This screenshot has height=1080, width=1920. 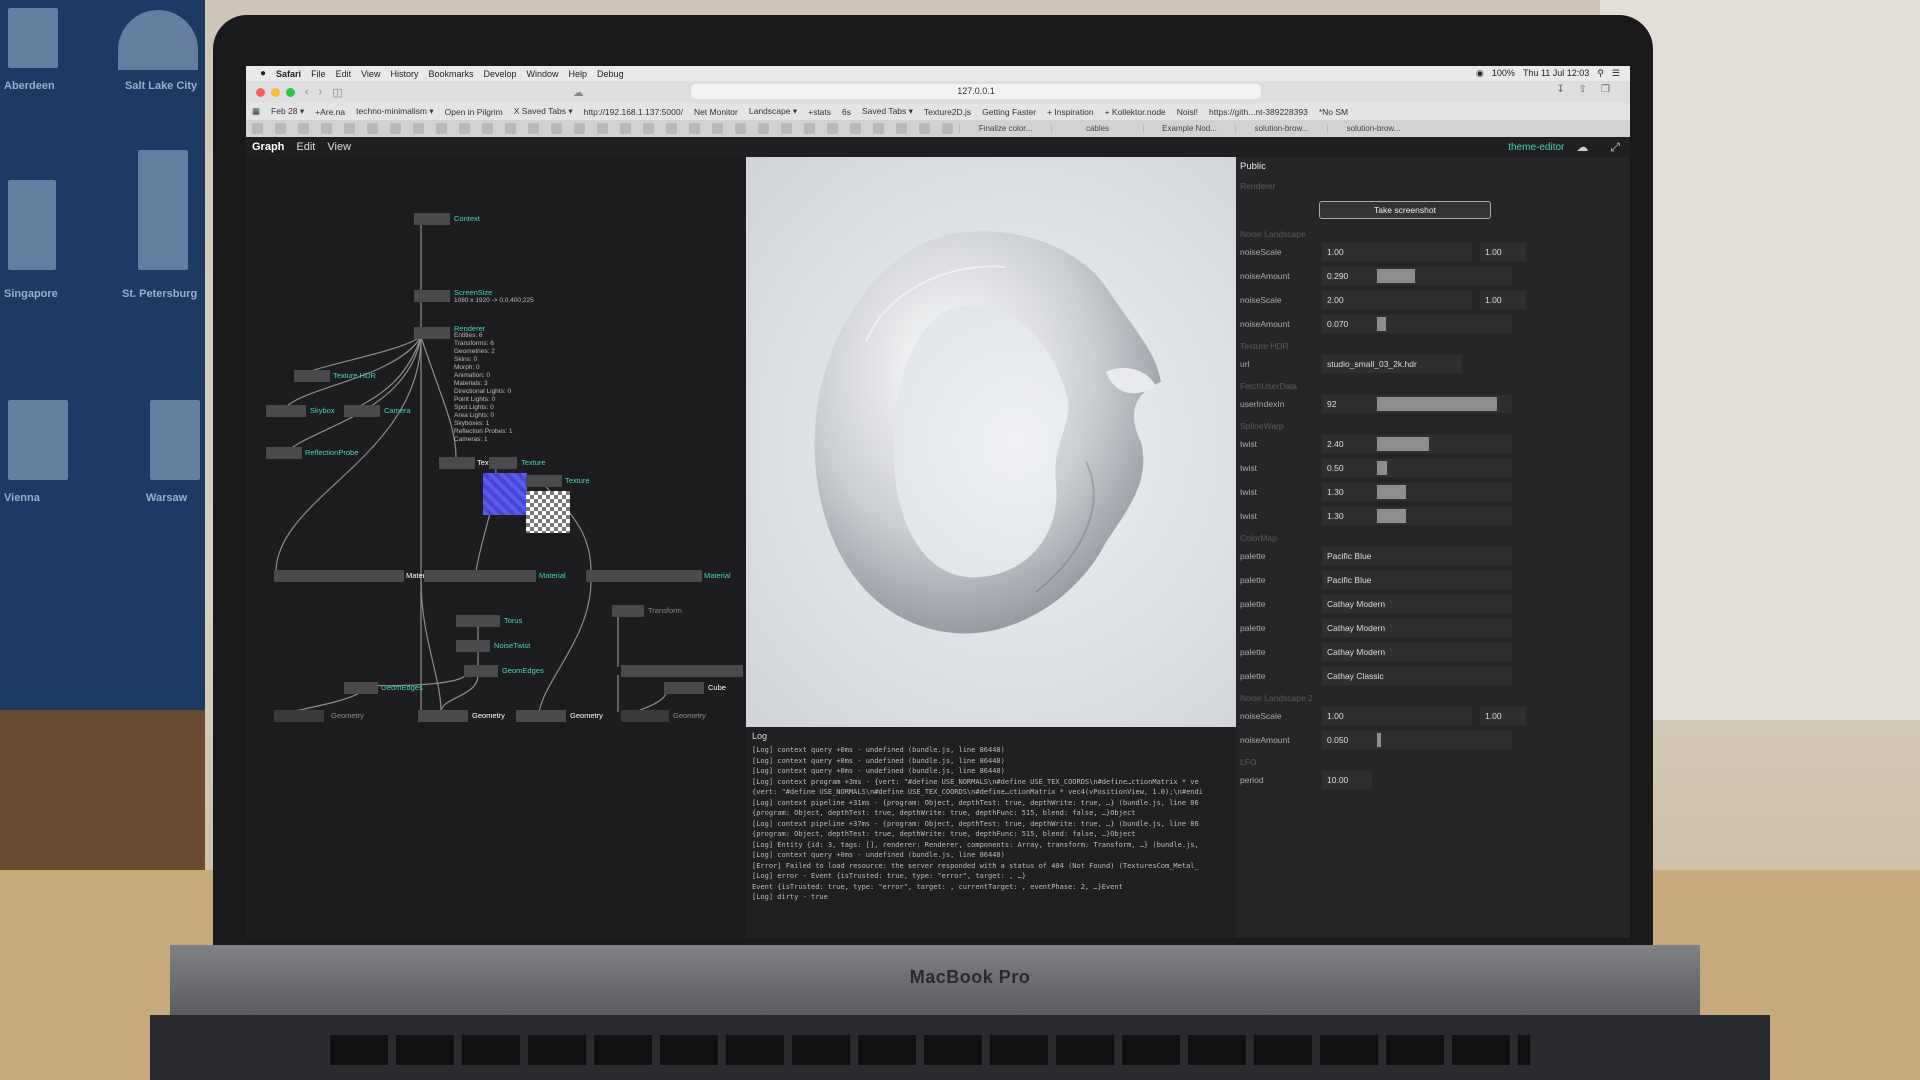 What do you see at coordinates (1392, 364) in the screenshot?
I see `url-input: studio_small_03_2k.hdr` at bounding box center [1392, 364].